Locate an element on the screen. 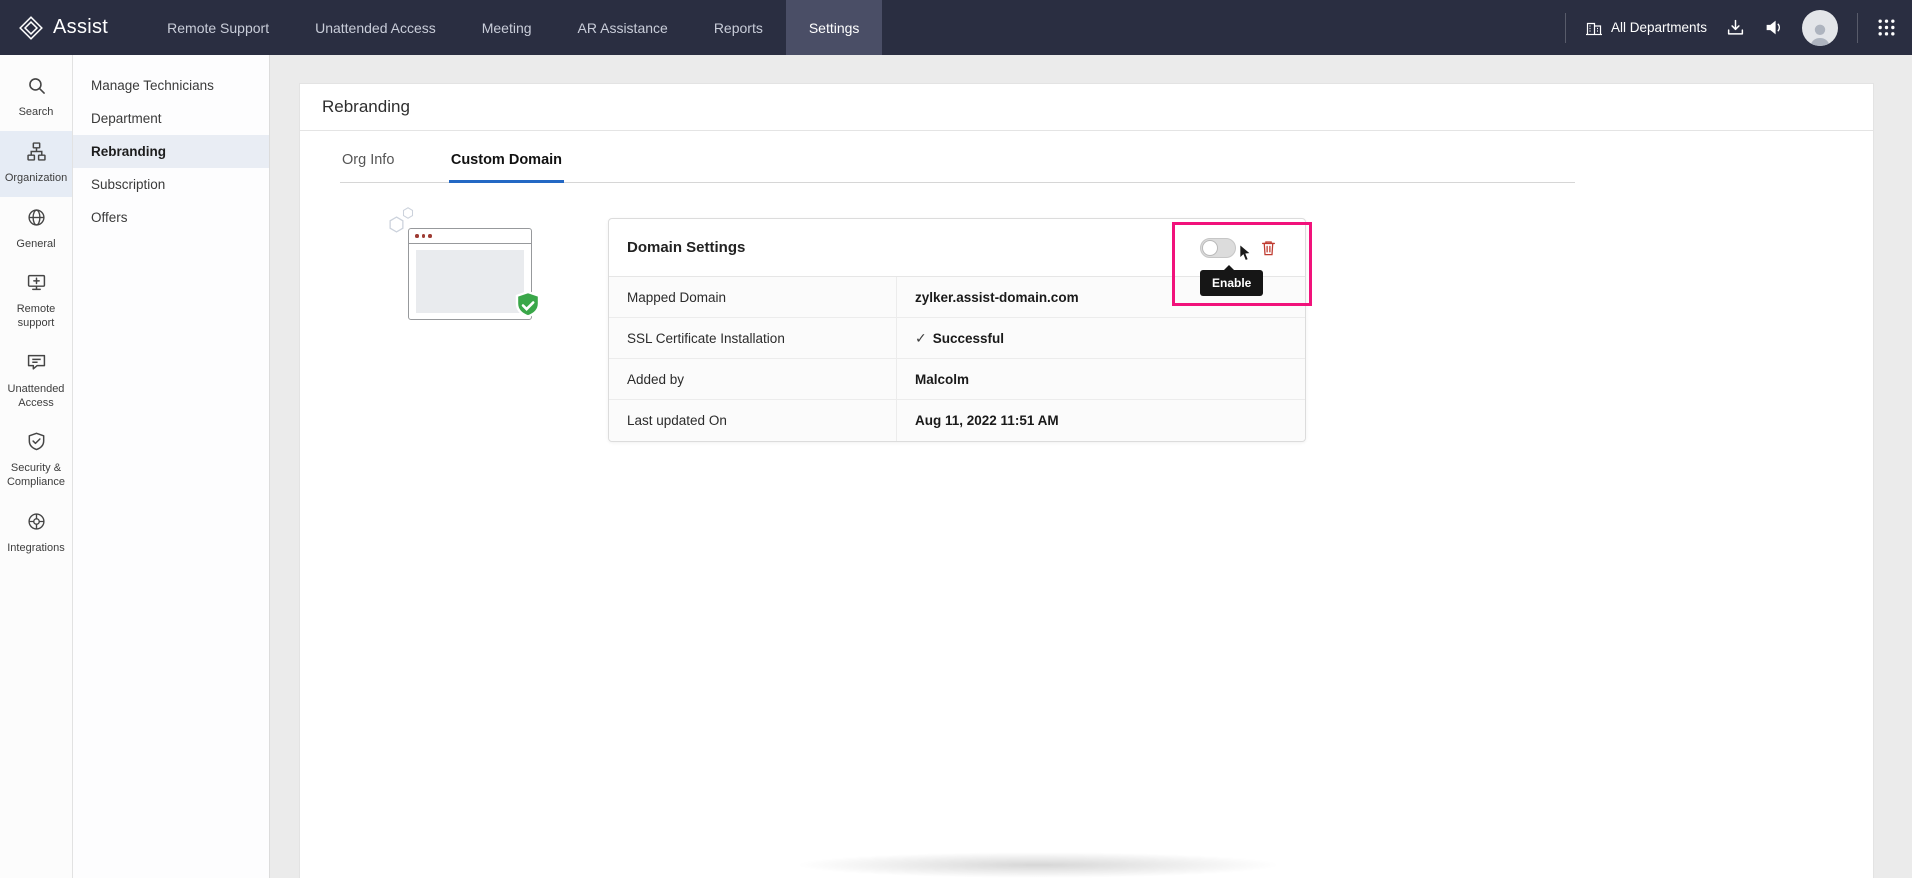 The height and width of the screenshot is (878, 1912). security-shield-icon is located at coordinates (36, 444).